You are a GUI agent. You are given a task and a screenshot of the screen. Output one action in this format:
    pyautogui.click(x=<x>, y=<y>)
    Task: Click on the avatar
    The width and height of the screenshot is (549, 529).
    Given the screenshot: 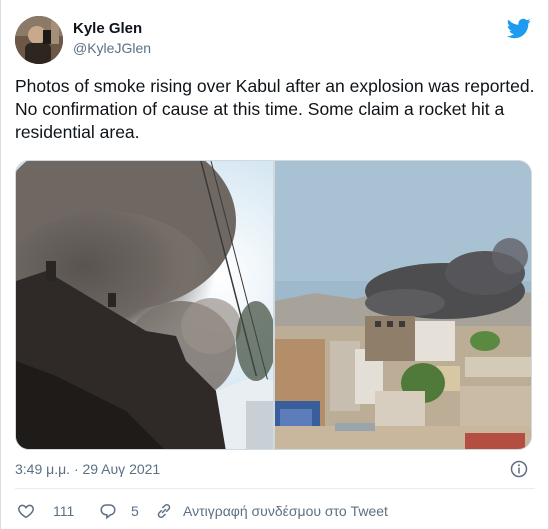 What is the action you would take?
    pyautogui.click(x=39, y=40)
    